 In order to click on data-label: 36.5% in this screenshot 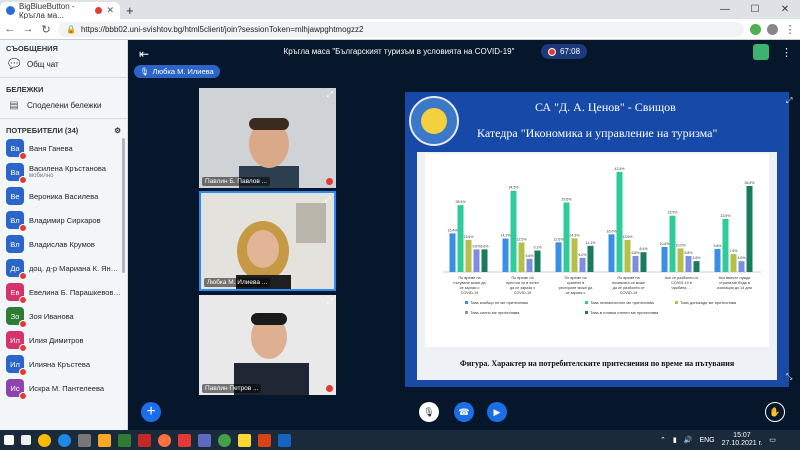, I will do `click(750, 183)`.